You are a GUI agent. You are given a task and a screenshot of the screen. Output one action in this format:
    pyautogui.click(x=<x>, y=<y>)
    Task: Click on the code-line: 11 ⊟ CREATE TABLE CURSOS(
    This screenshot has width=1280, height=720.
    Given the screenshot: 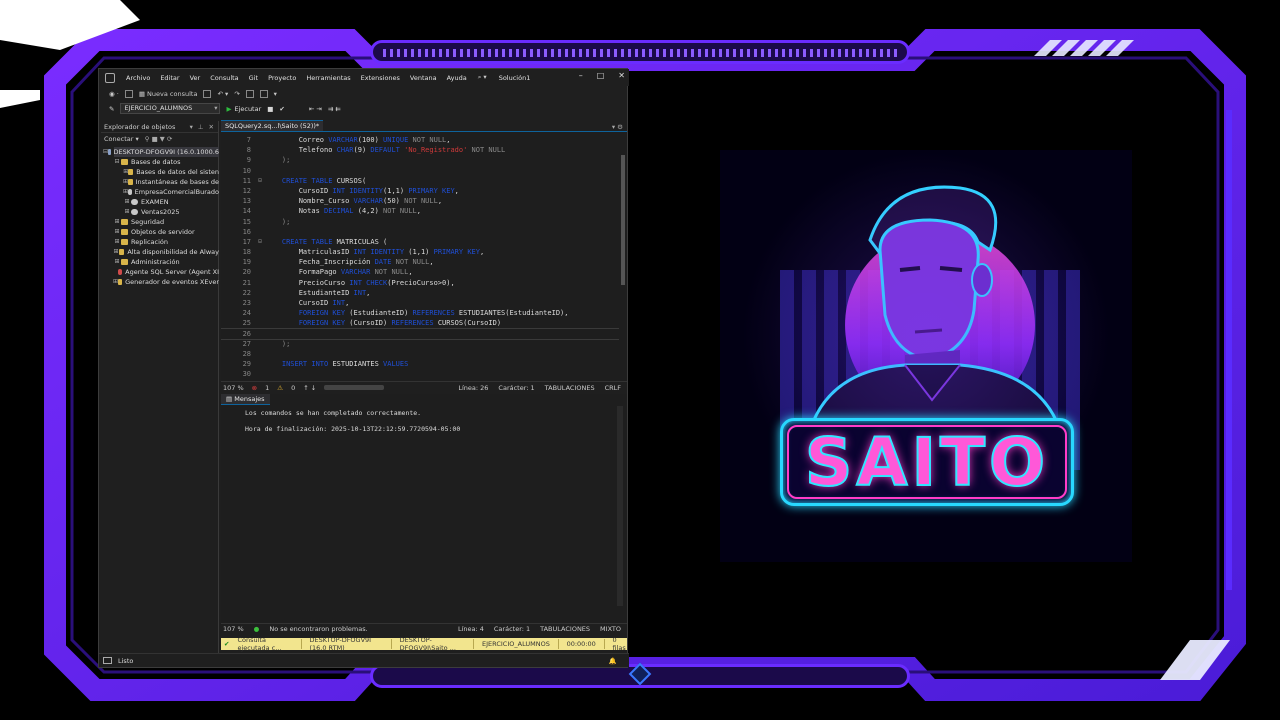 What is the action you would take?
    pyautogui.click(x=421, y=181)
    